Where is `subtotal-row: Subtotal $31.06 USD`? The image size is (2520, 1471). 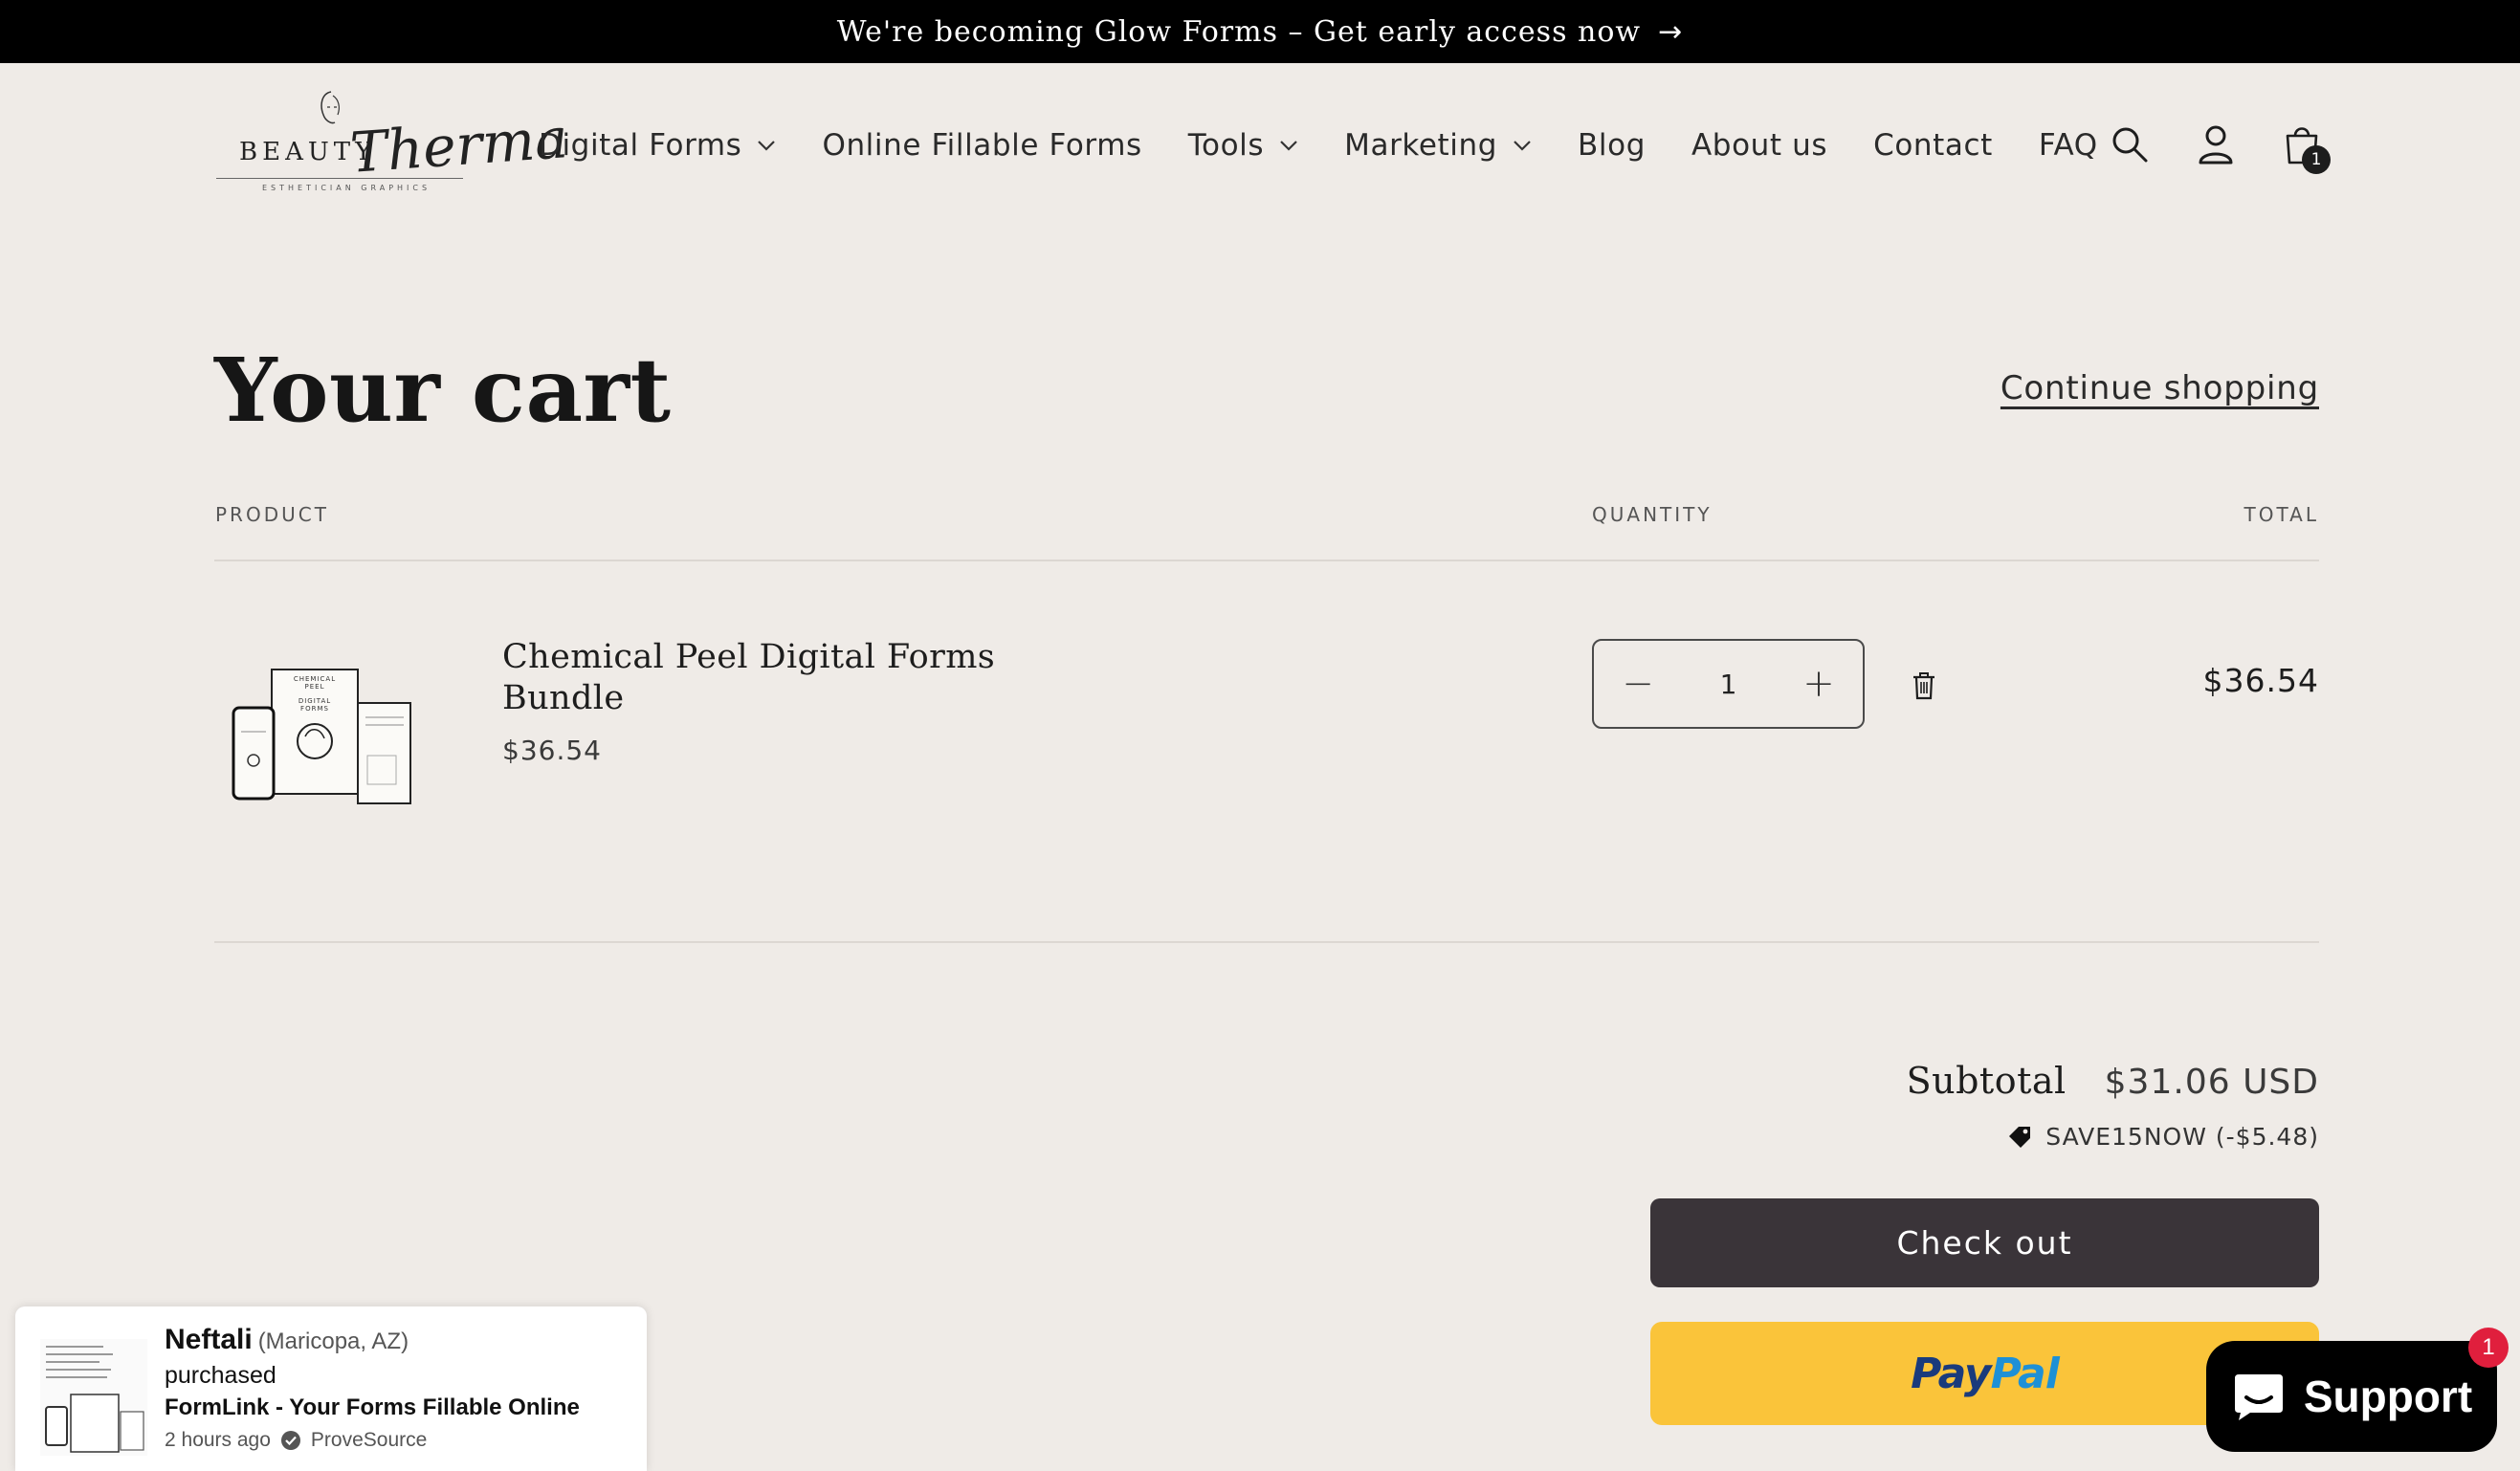
subtotal-row: Subtotal $31.06 USD is located at coordinates (2113, 1081).